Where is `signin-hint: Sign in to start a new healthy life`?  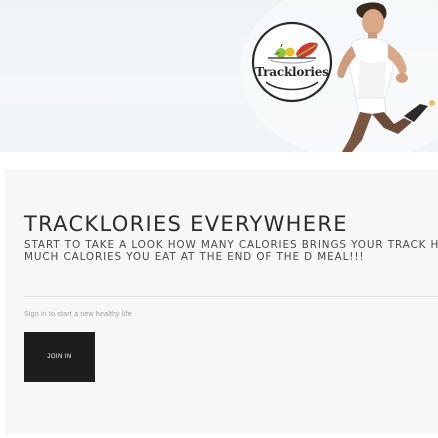 signin-hint: Sign in to start a new healthy life is located at coordinates (78, 314).